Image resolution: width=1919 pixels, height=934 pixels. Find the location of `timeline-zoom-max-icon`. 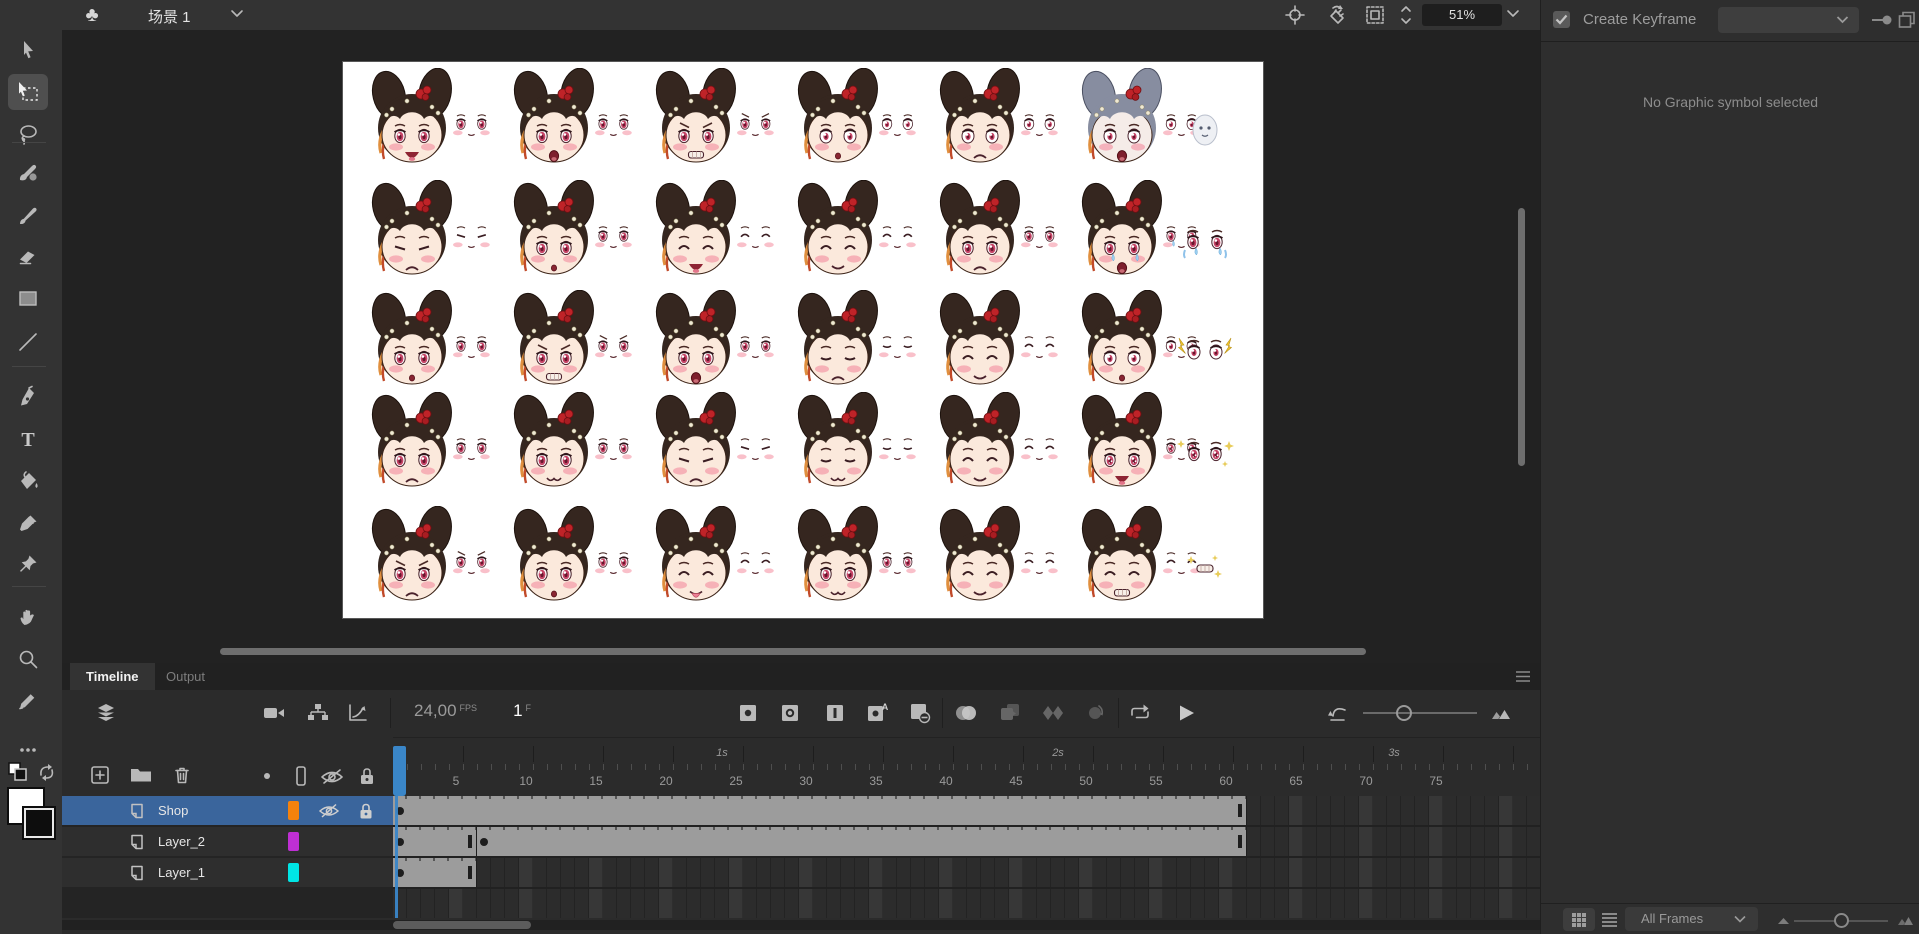

timeline-zoom-max-icon is located at coordinates (1502, 713).